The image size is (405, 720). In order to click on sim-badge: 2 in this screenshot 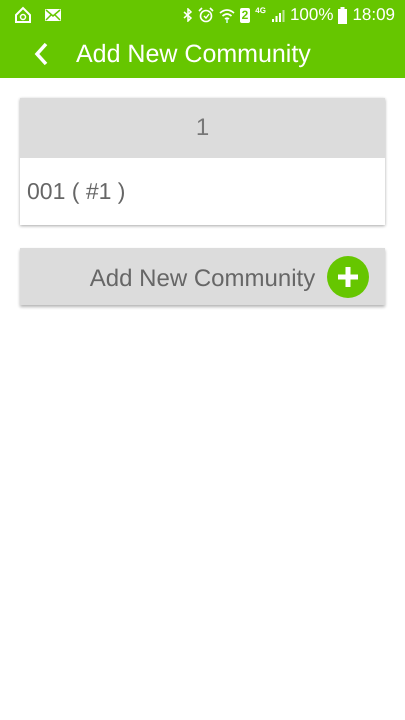, I will do `click(245, 15)`.